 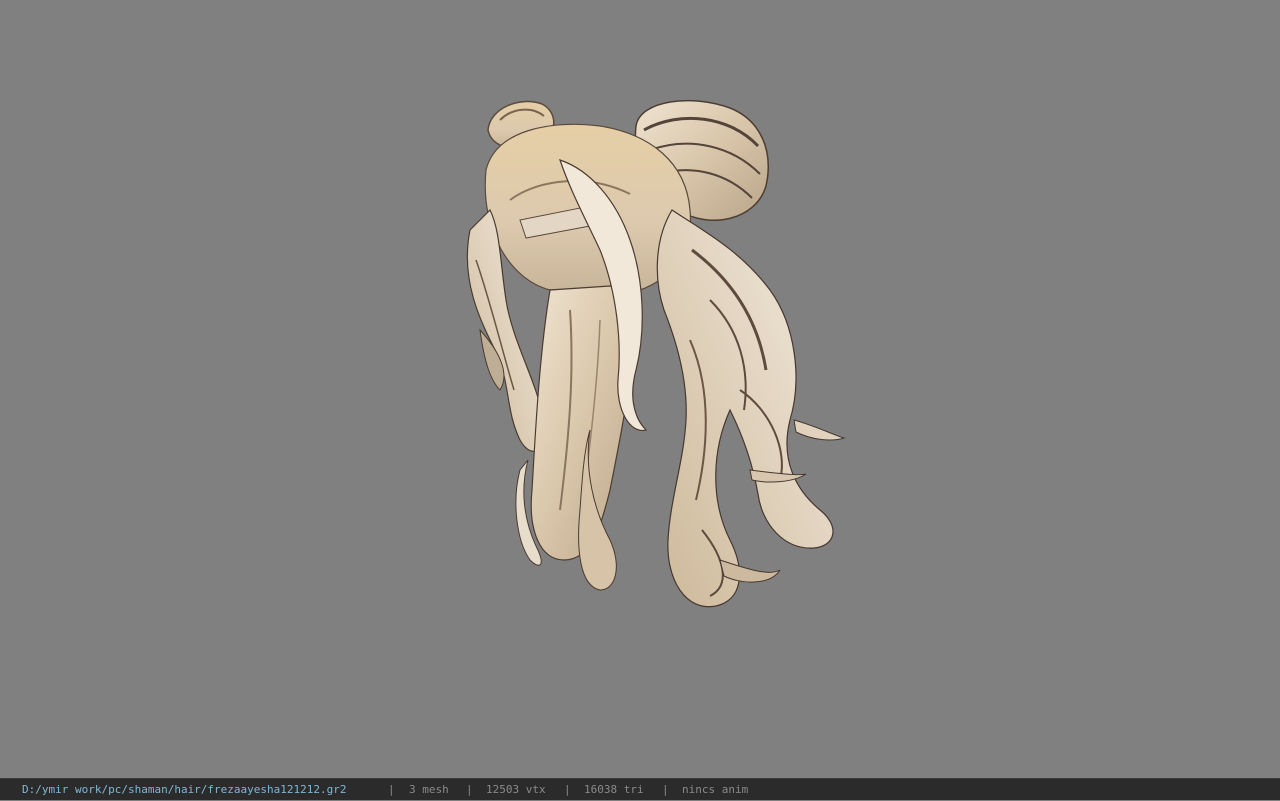 What do you see at coordinates (614, 789) in the screenshot?
I see `triangle-count-label: 16038 tri` at bounding box center [614, 789].